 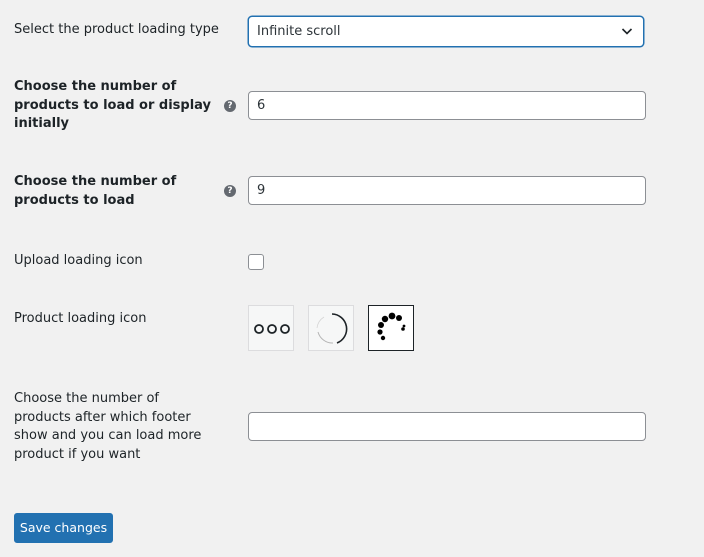 I want to click on footer-after-input, so click(x=447, y=426).